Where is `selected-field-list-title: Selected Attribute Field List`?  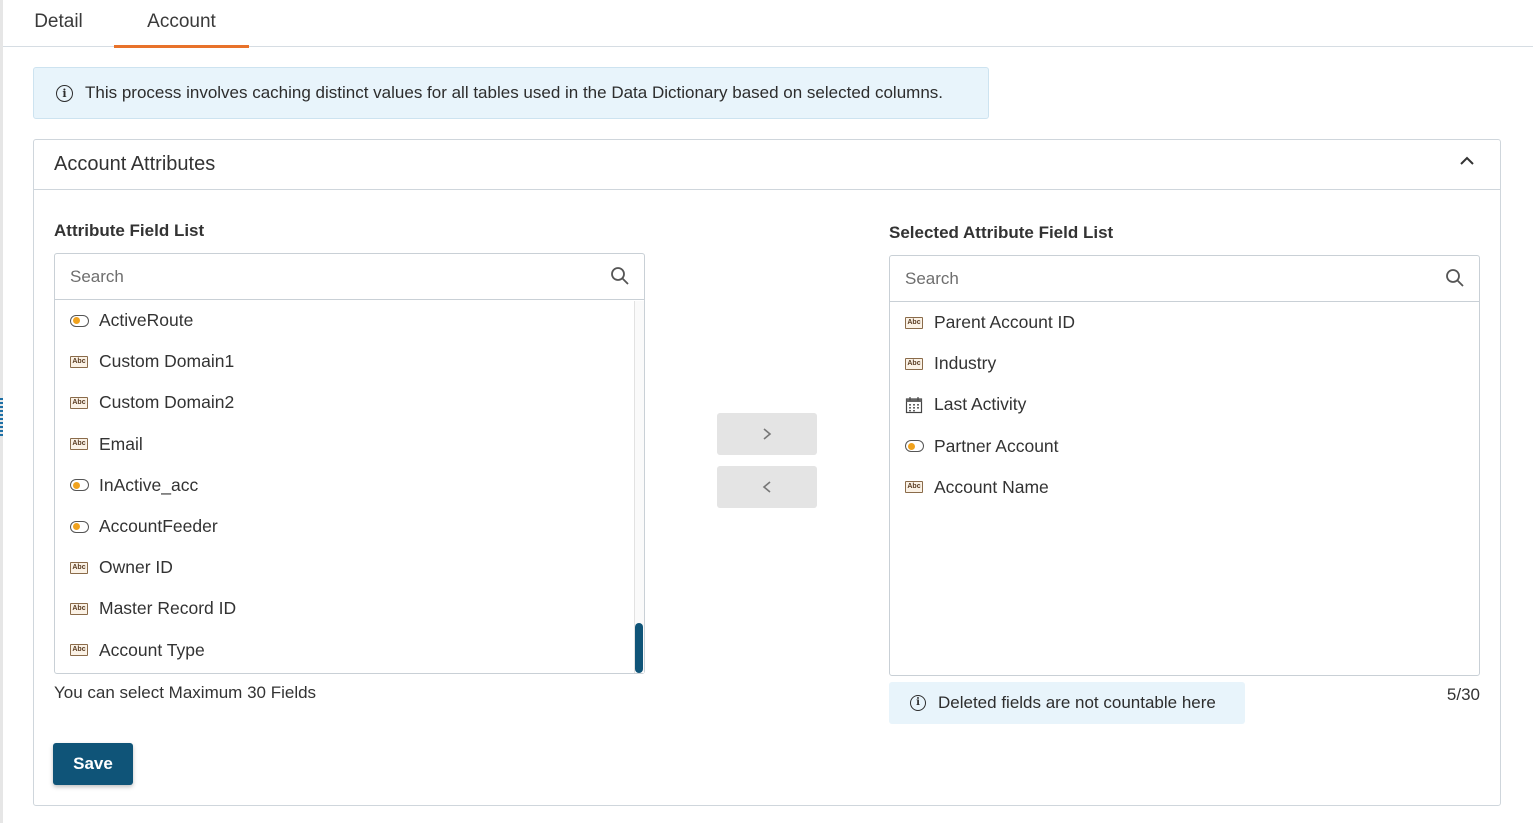 selected-field-list-title: Selected Attribute Field List is located at coordinates (1001, 232).